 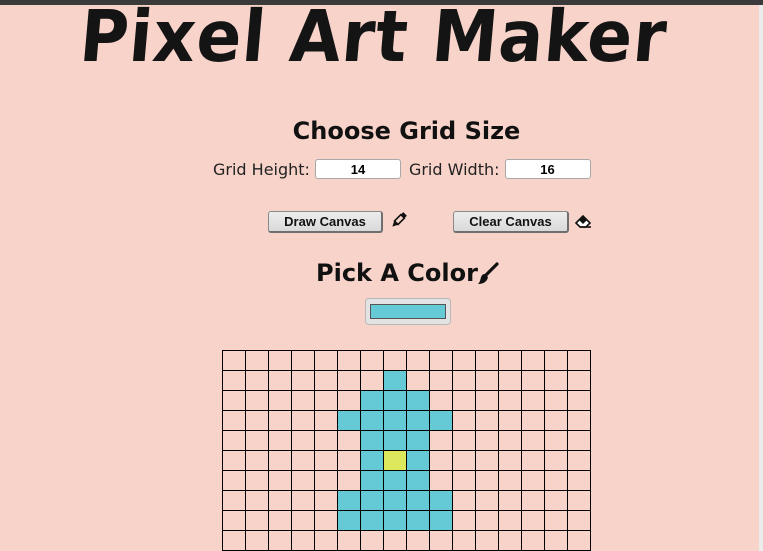 I want to click on grid-height-input, so click(x=357, y=169).